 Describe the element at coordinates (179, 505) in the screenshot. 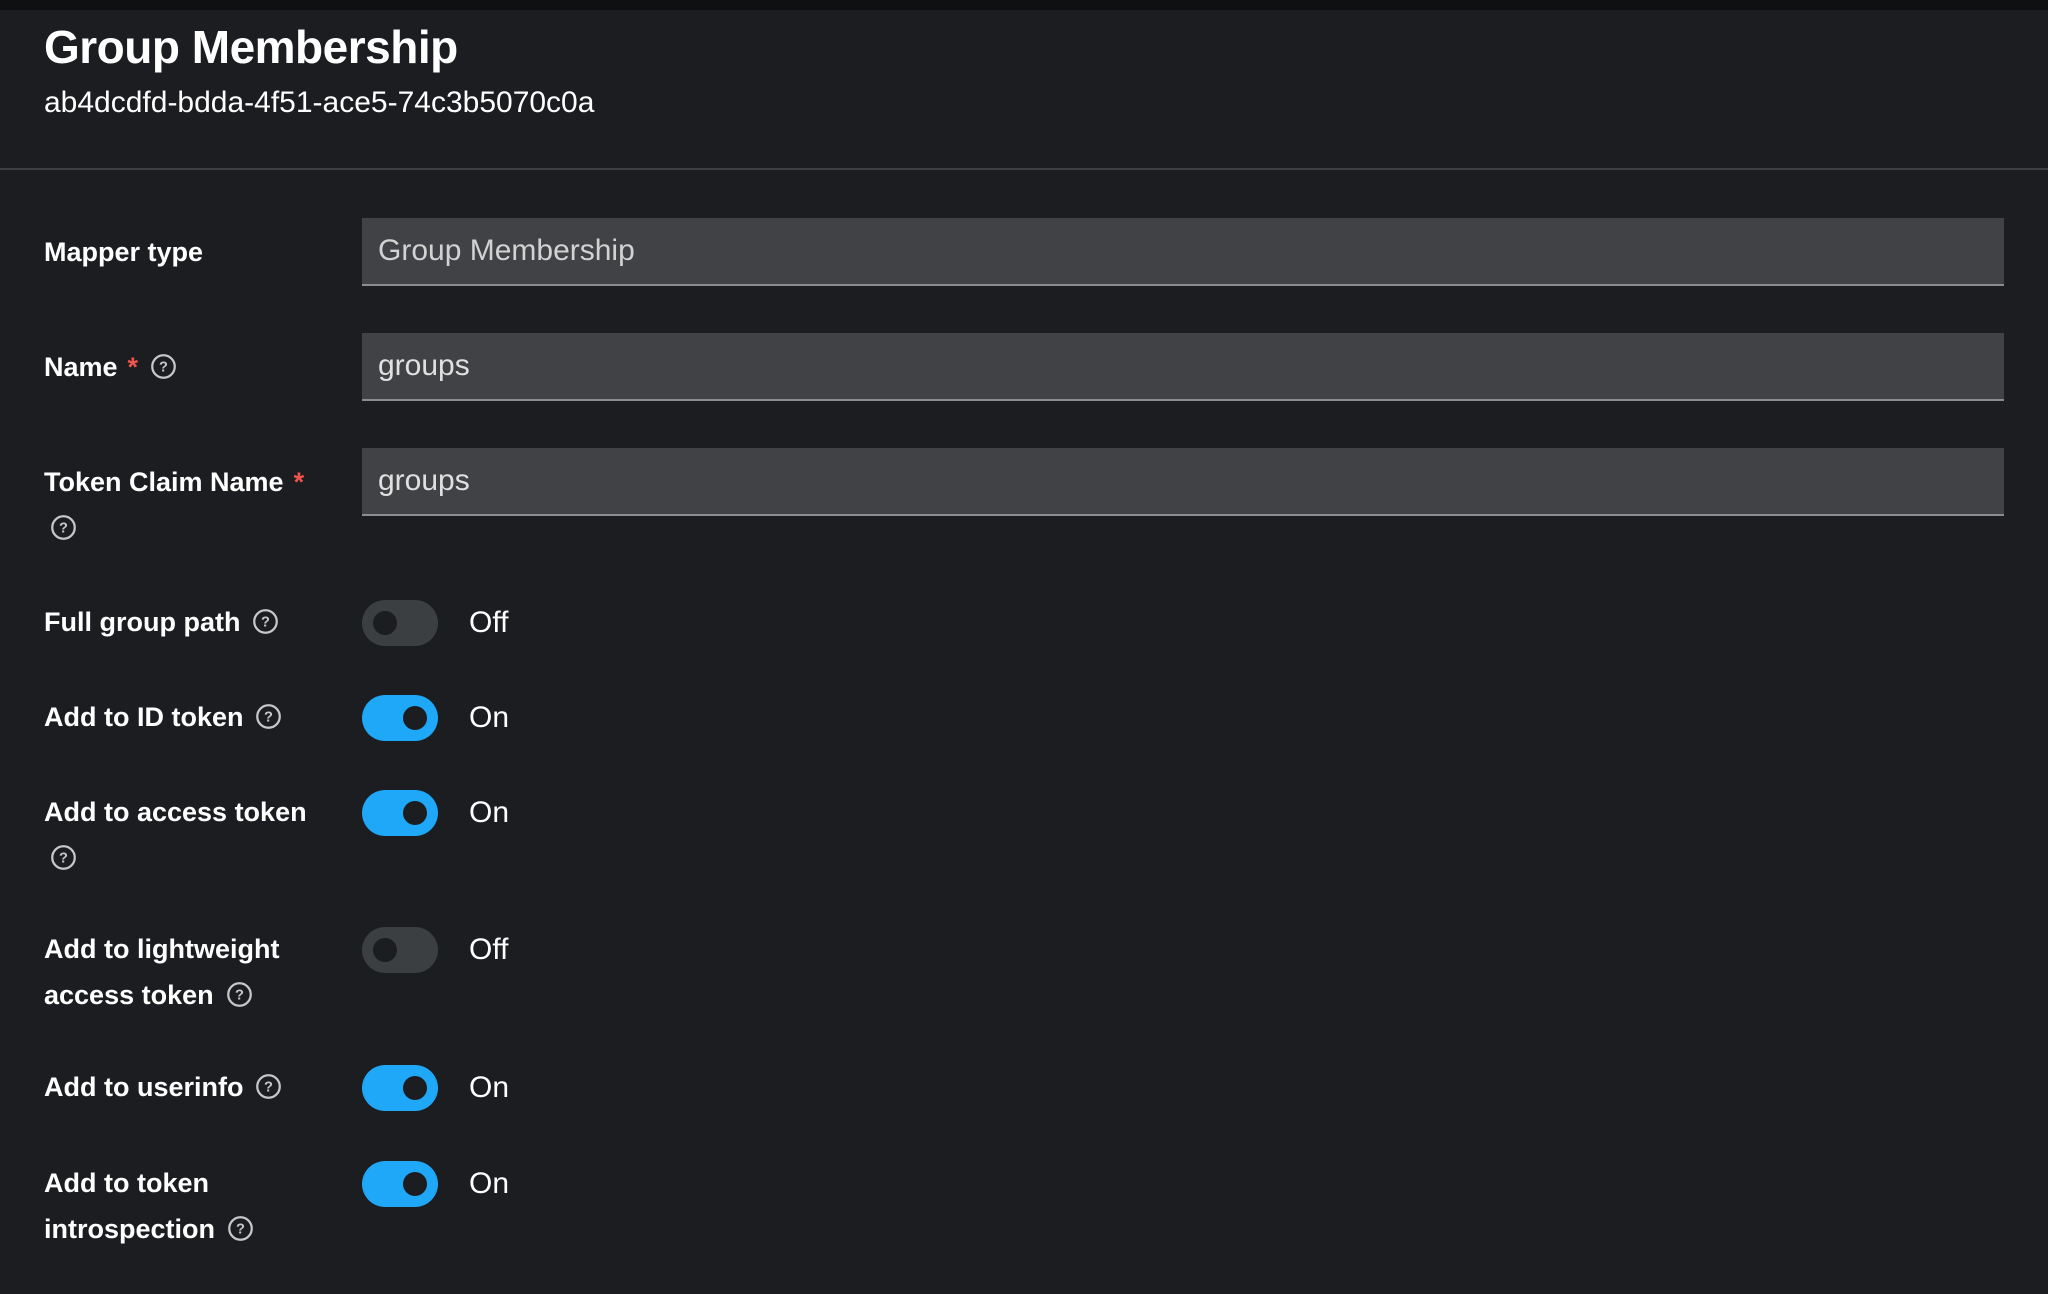

I see `token-claim-name-label: Token Claim Name *?` at that location.